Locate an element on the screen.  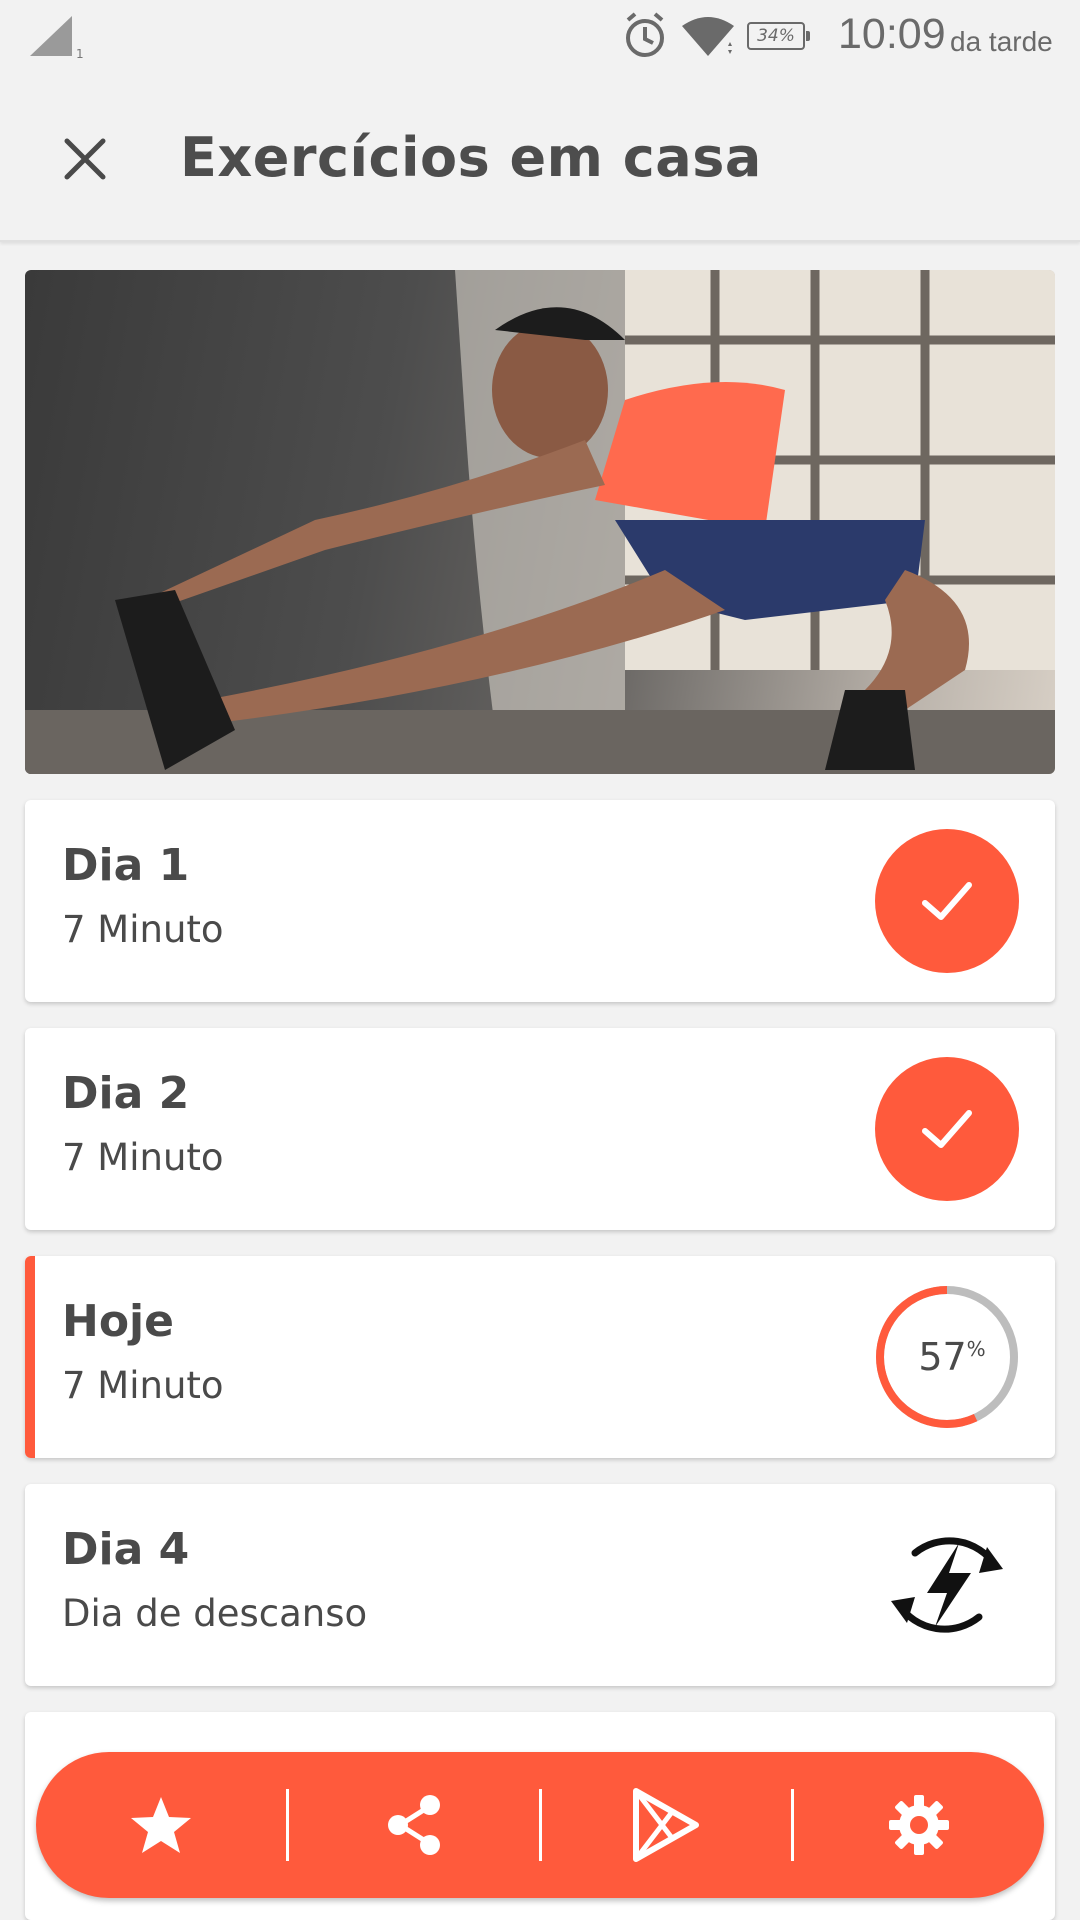
star-icon is located at coordinates (160, 1825).